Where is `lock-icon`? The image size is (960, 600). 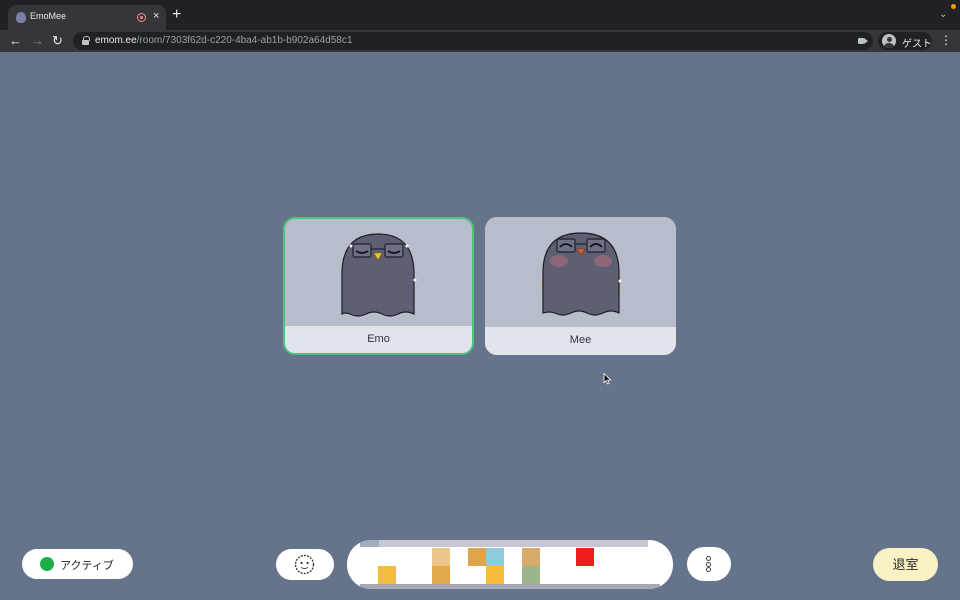 lock-icon is located at coordinates (86, 40).